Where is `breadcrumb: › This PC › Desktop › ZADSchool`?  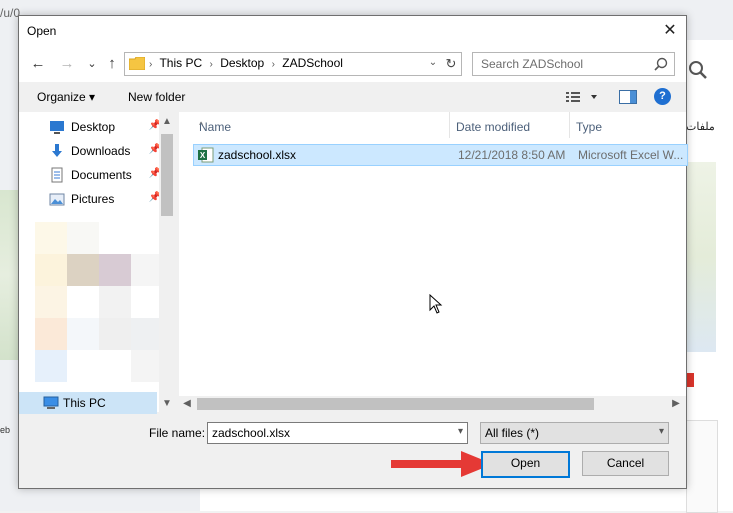 breadcrumb: › This PC › Desktop › ZADSchool is located at coordinates (248, 63).